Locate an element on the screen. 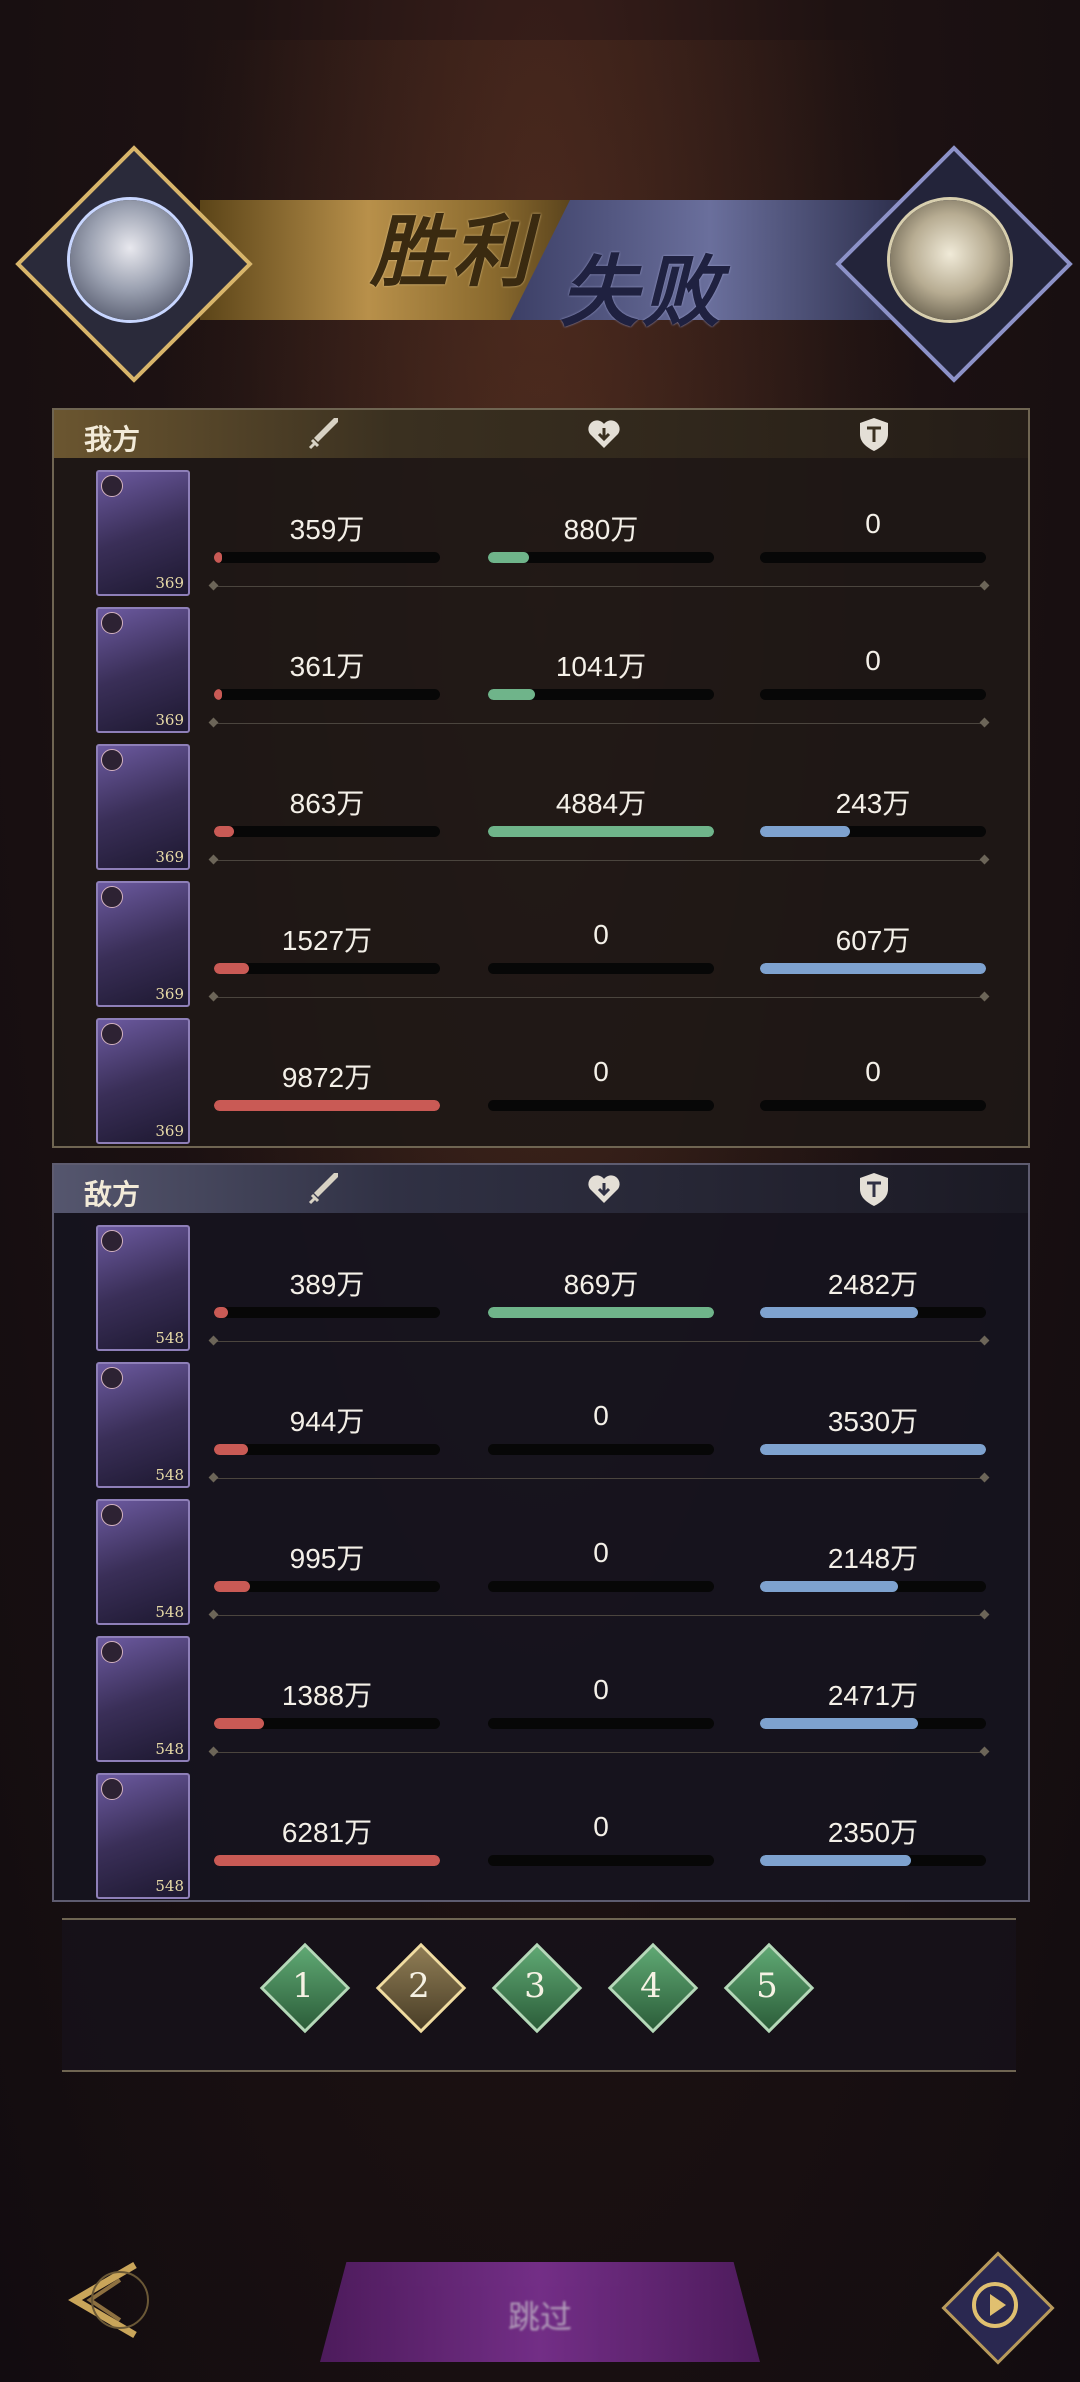 Image resolution: width=1080 pixels, height=2382 pixels. damage-stat-value: 389万 is located at coordinates (327, 1284).